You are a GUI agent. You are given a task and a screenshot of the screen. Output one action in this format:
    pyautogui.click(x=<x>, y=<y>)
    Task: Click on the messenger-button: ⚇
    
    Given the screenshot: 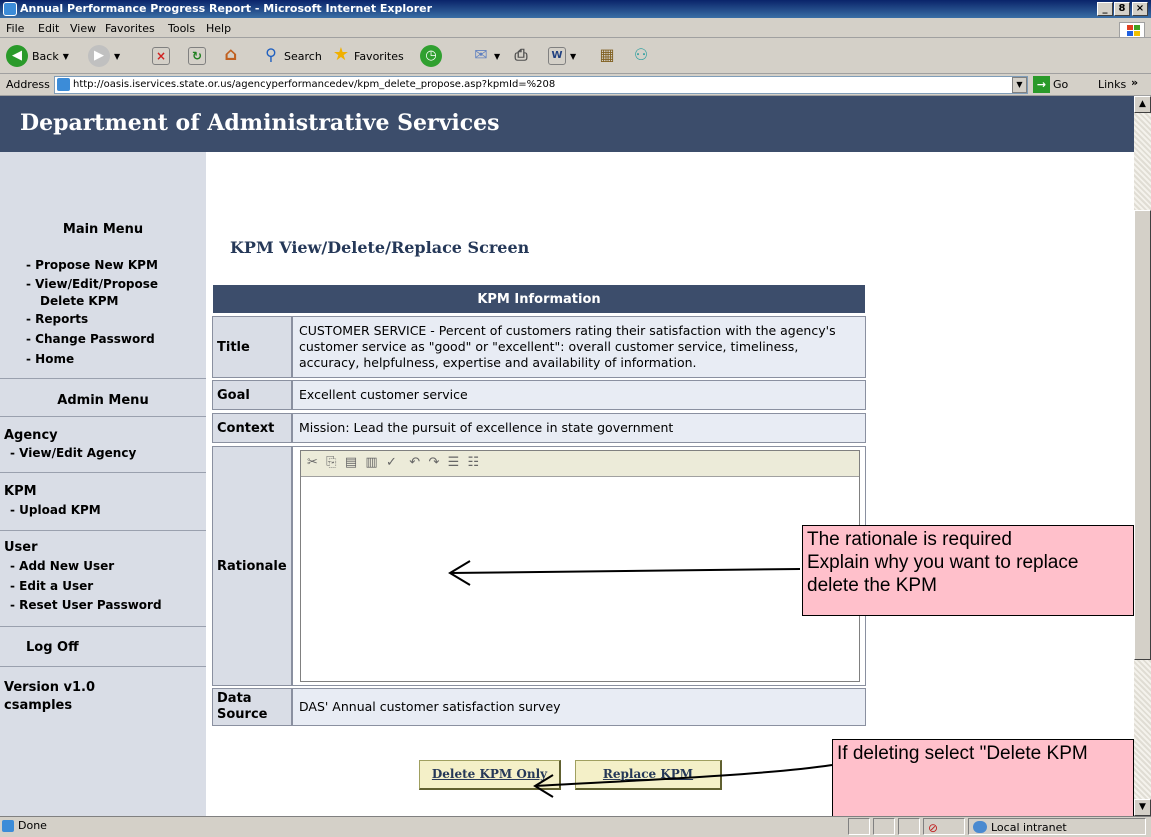 What is the action you would take?
    pyautogui.click(x=641, y=56)
    